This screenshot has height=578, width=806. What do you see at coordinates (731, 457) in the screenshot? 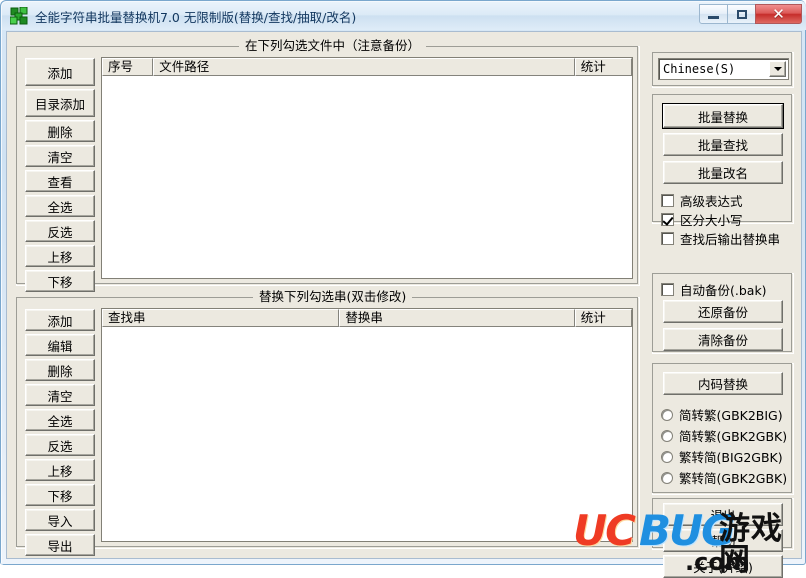
I see `radio-big2gbk-label: 繁转简(BIG2GBK)` at bounding box center [731, 457].